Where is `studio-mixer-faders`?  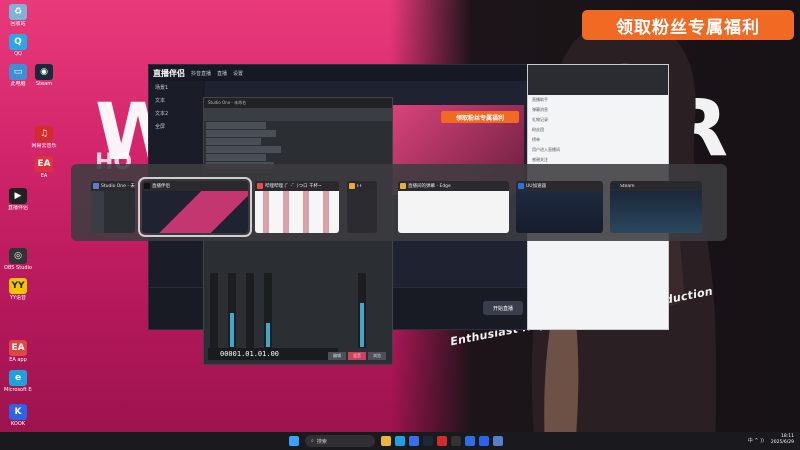 studio-mixer-faders is located at coordinates (288, 310).